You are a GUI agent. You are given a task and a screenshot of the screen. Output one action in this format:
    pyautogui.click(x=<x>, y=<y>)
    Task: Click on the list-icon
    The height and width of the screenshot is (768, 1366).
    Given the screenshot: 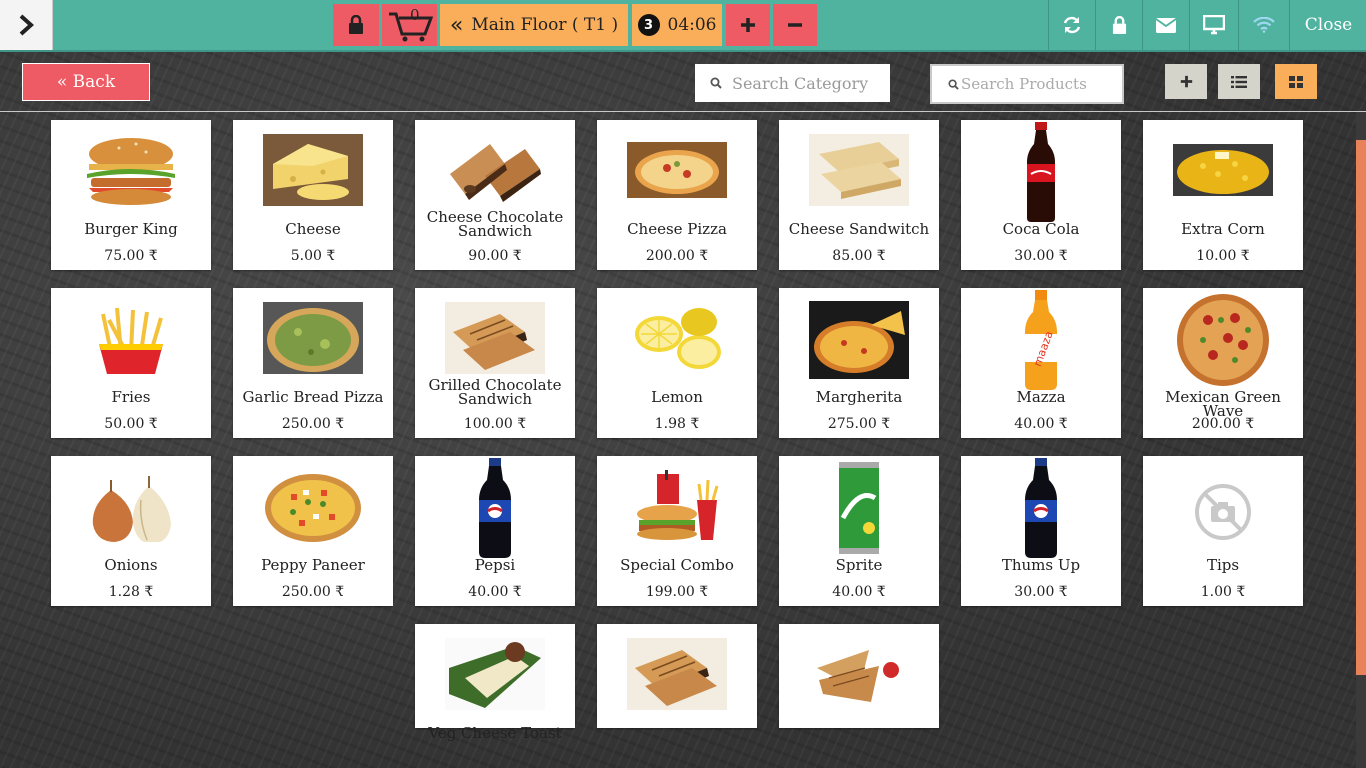 What is the action you would take?
    pyautogui.click(x=1239, y=81)
    